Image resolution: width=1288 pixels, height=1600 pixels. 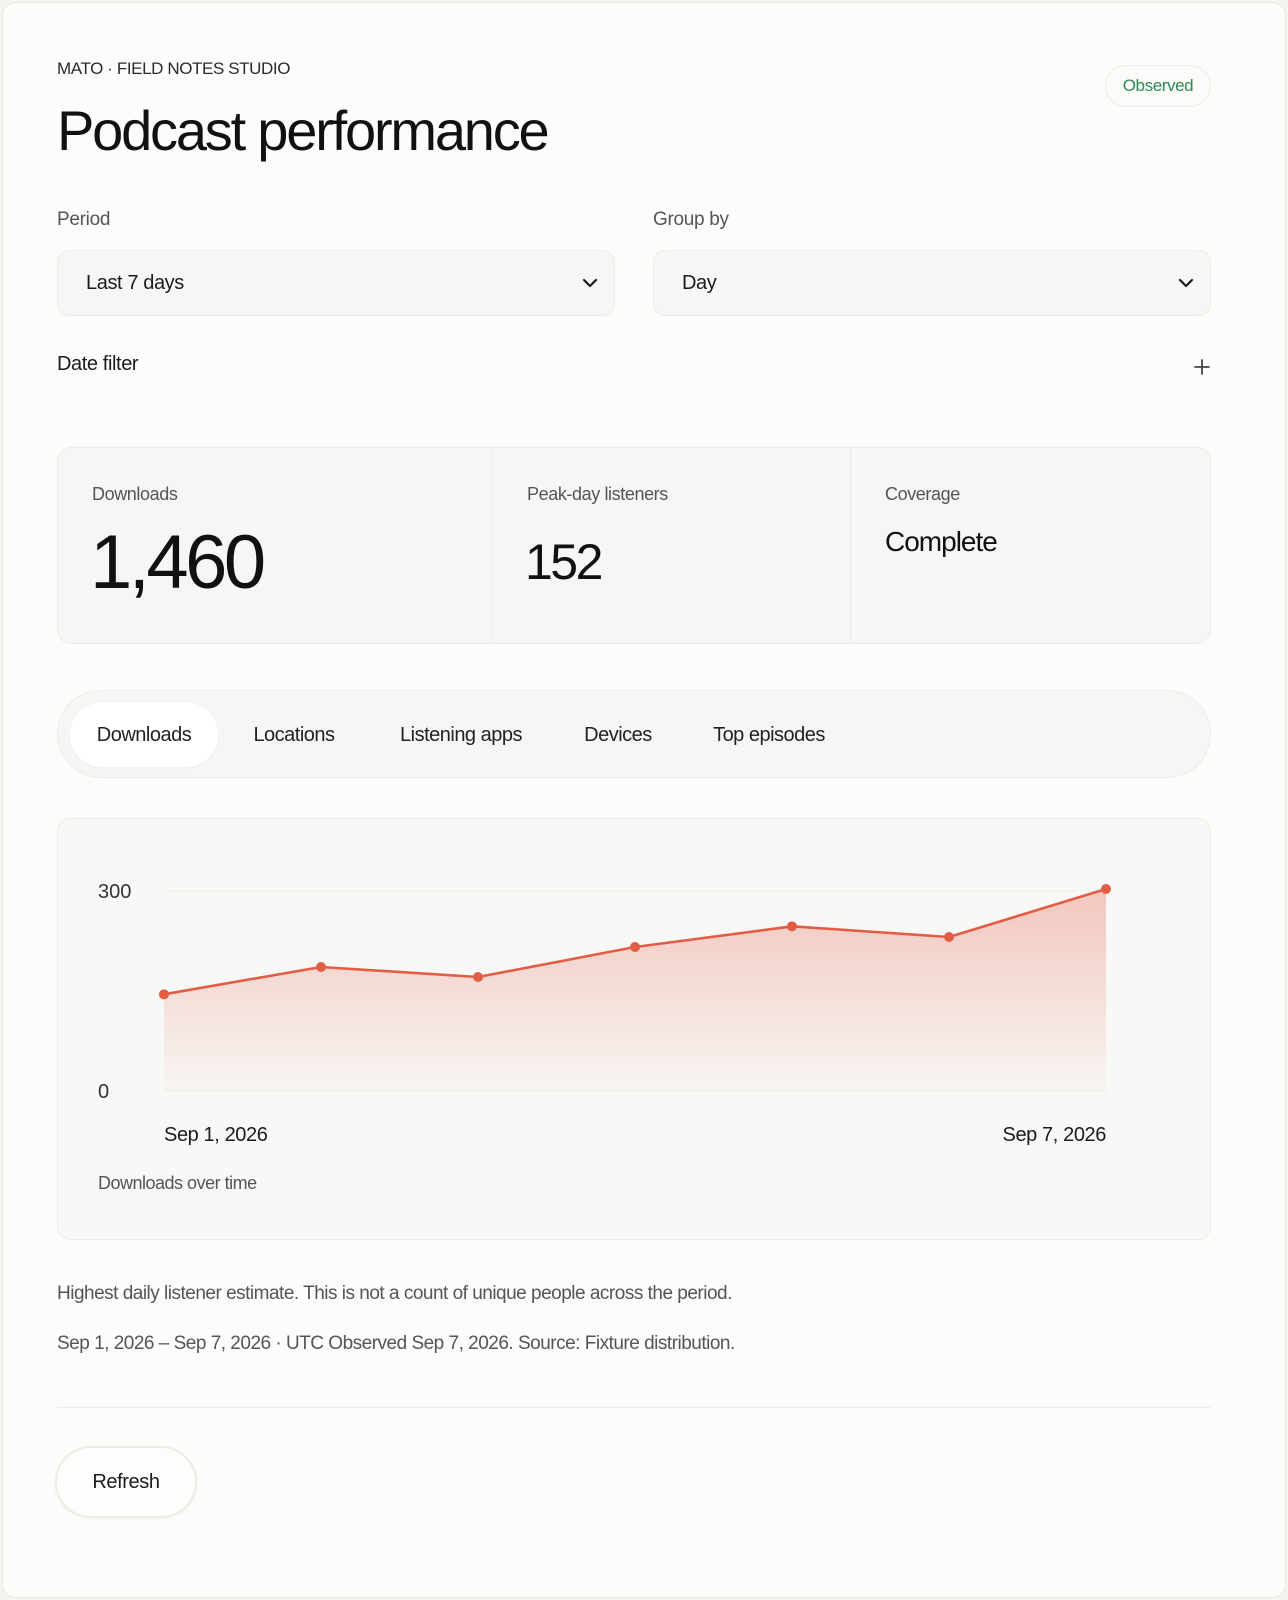 What do you see at coordinates (336, 283) in the screenshot?
I see `period-select: Last 7 days` at bounding box center [336, 283].